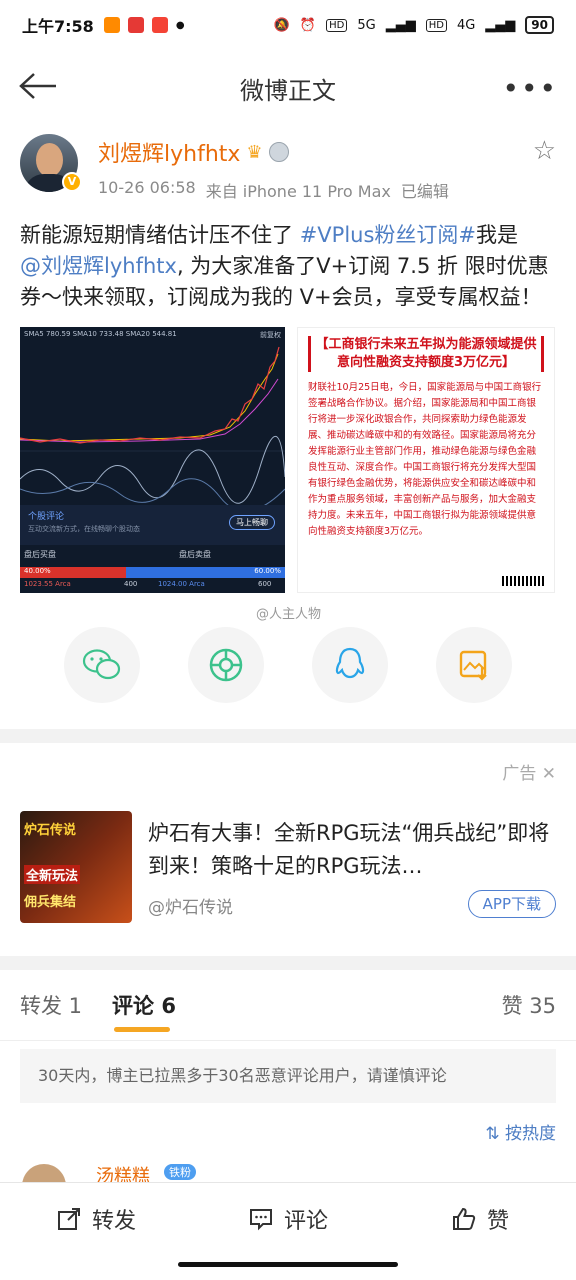 This screenshot has height=1280, width=576. What do you see at coordinates (147, 187) in the screenshot?
I see `post-timestamp: 10-26 06:58` at bounding box center [147, 187].